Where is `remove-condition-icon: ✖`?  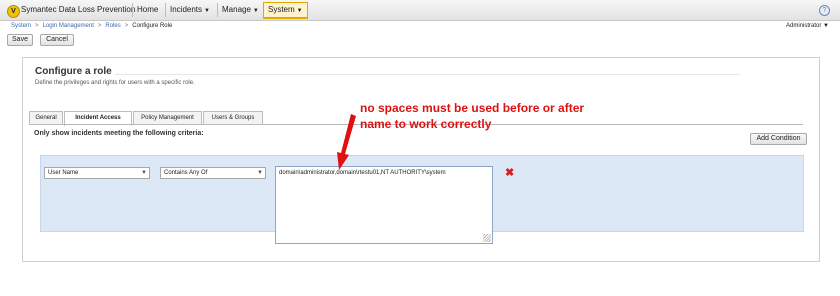
remove-condition-icon: ✖ is located at coordinates (509, 172).